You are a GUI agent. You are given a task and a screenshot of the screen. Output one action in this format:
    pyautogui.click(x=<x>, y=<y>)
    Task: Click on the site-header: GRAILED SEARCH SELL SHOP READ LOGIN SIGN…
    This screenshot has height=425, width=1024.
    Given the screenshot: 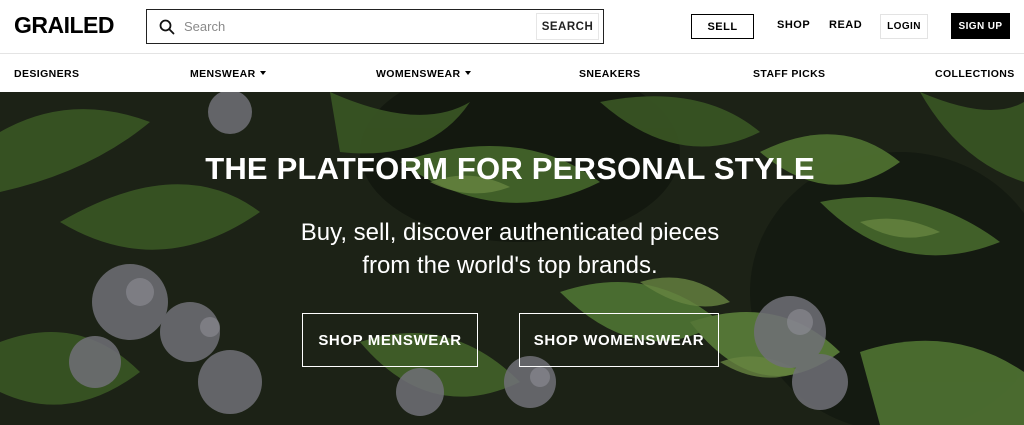 What is the action you would take?
    pyautogui.click(x=512, y=27)
    